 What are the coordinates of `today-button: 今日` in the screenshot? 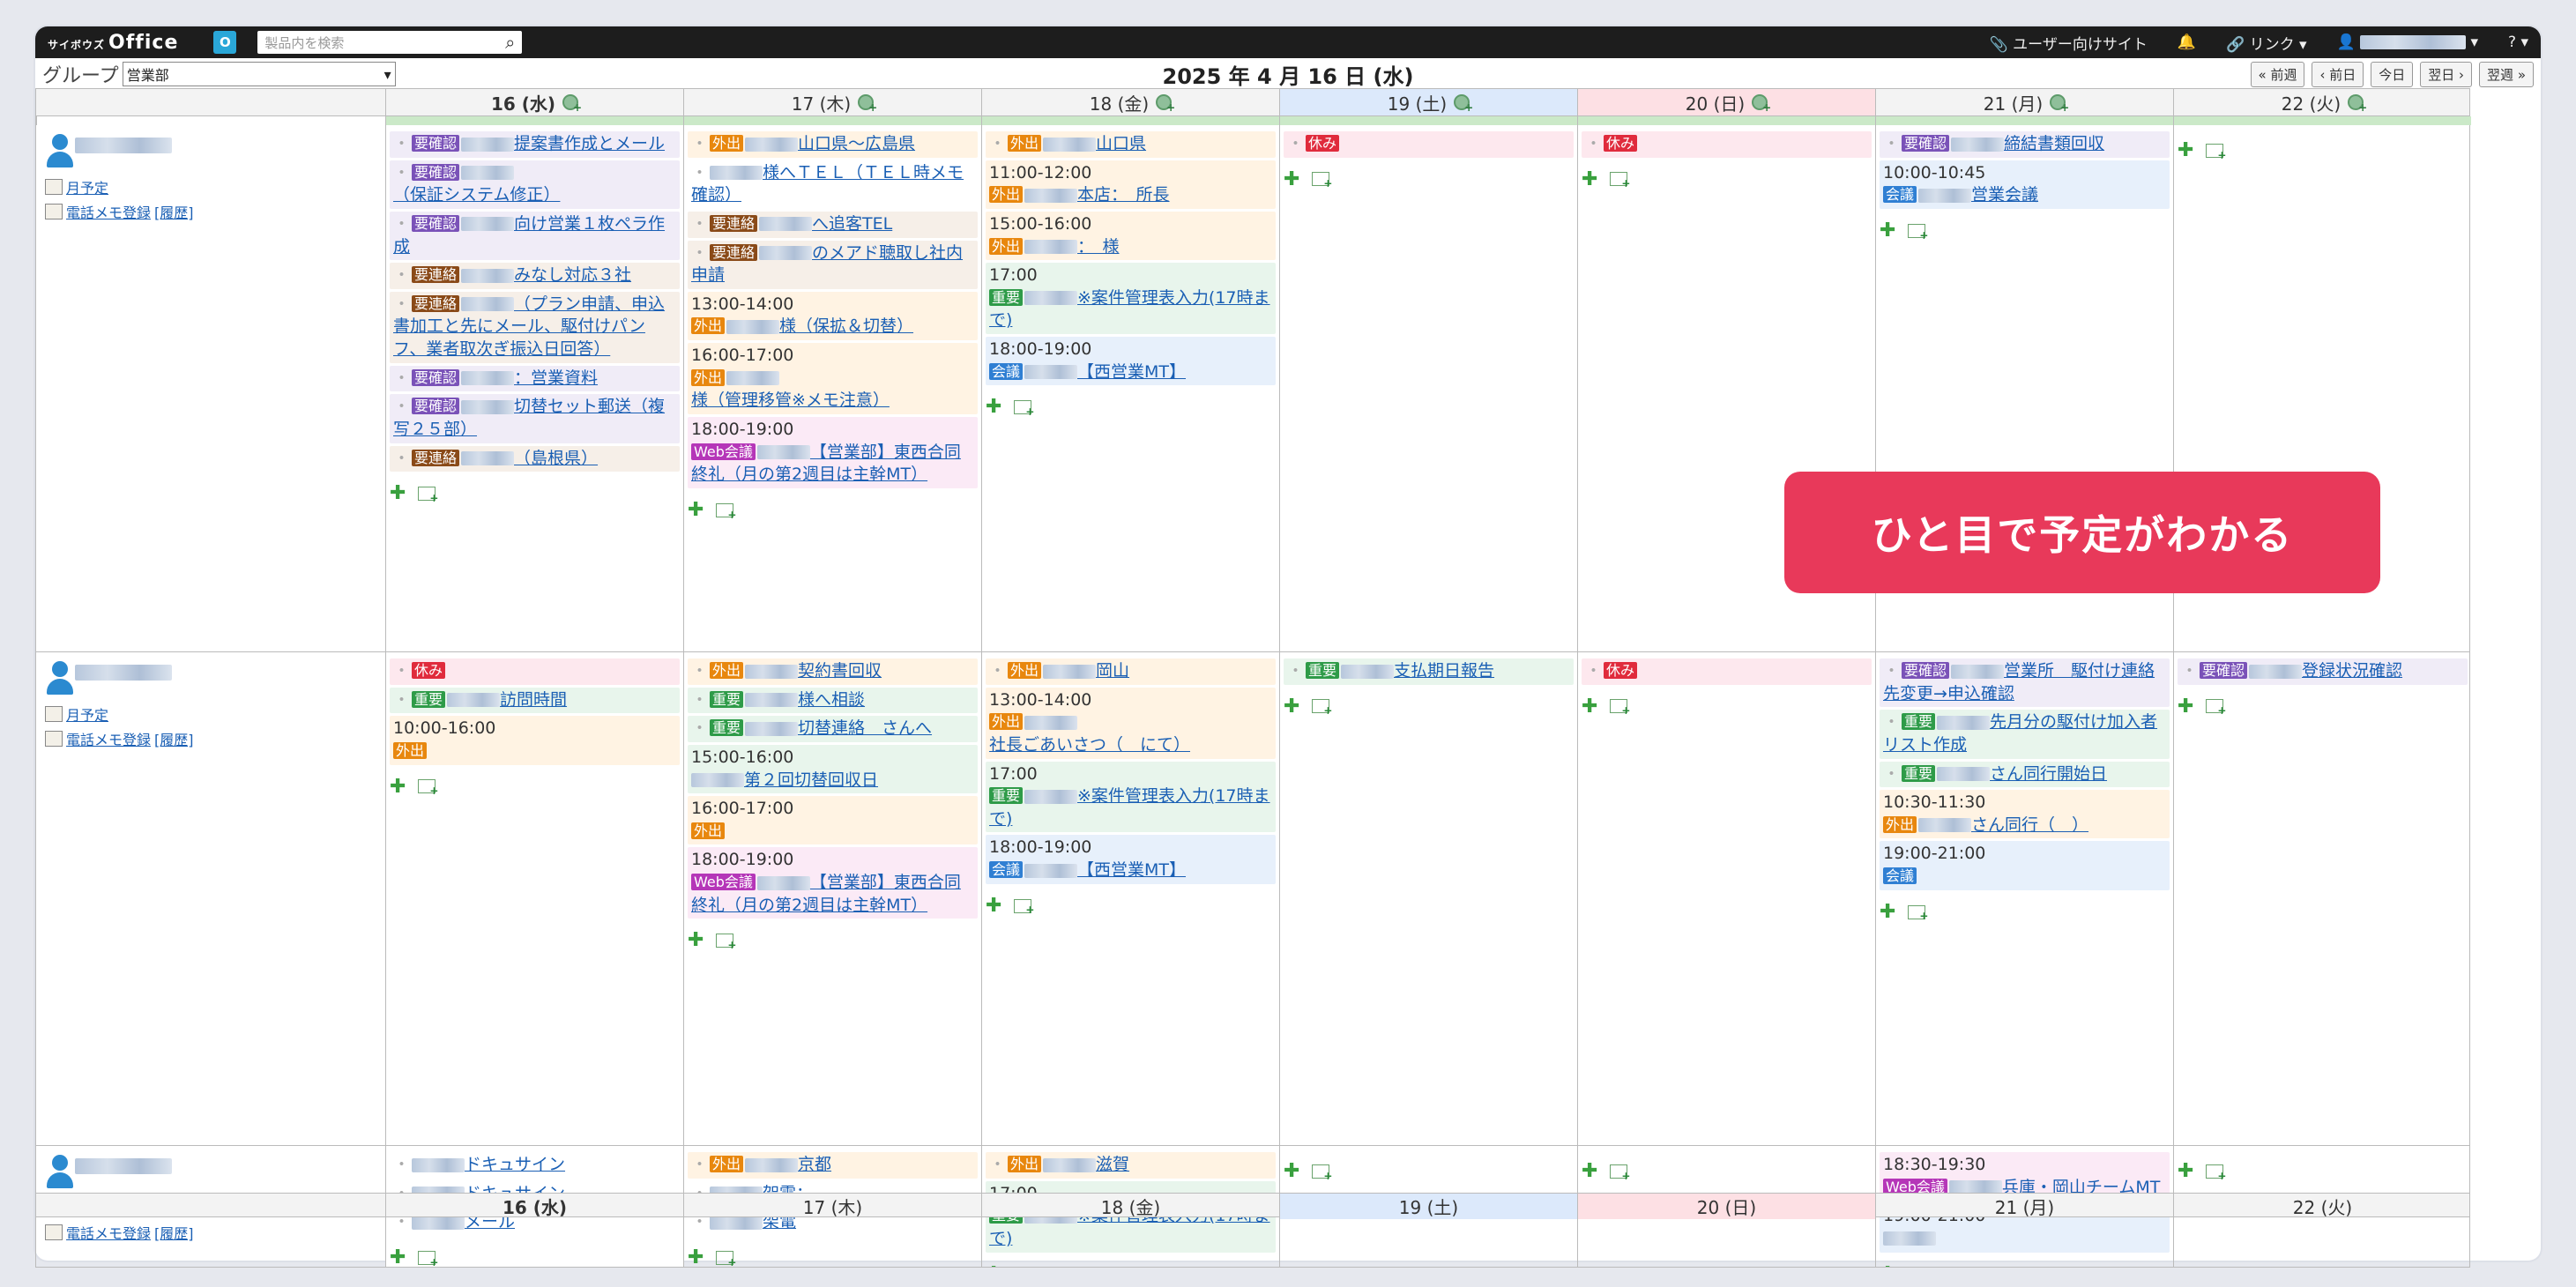 It's located at (2393, 74).